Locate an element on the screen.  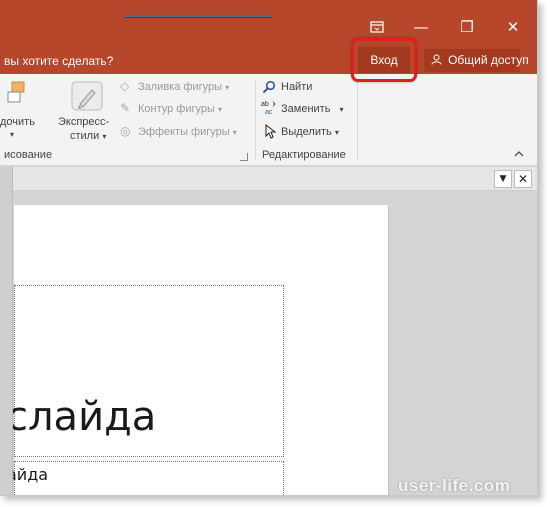
select-button: Выделить ▾ is located at coordinates (310, 132).